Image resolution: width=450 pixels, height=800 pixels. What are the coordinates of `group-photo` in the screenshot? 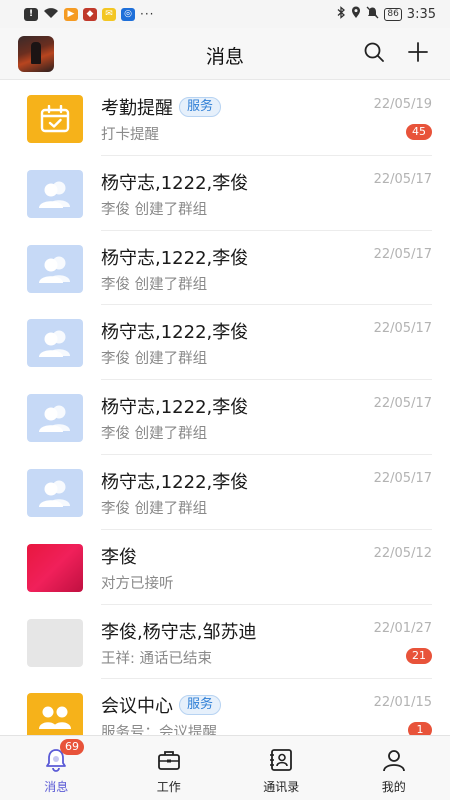 It's located at (55, 642).